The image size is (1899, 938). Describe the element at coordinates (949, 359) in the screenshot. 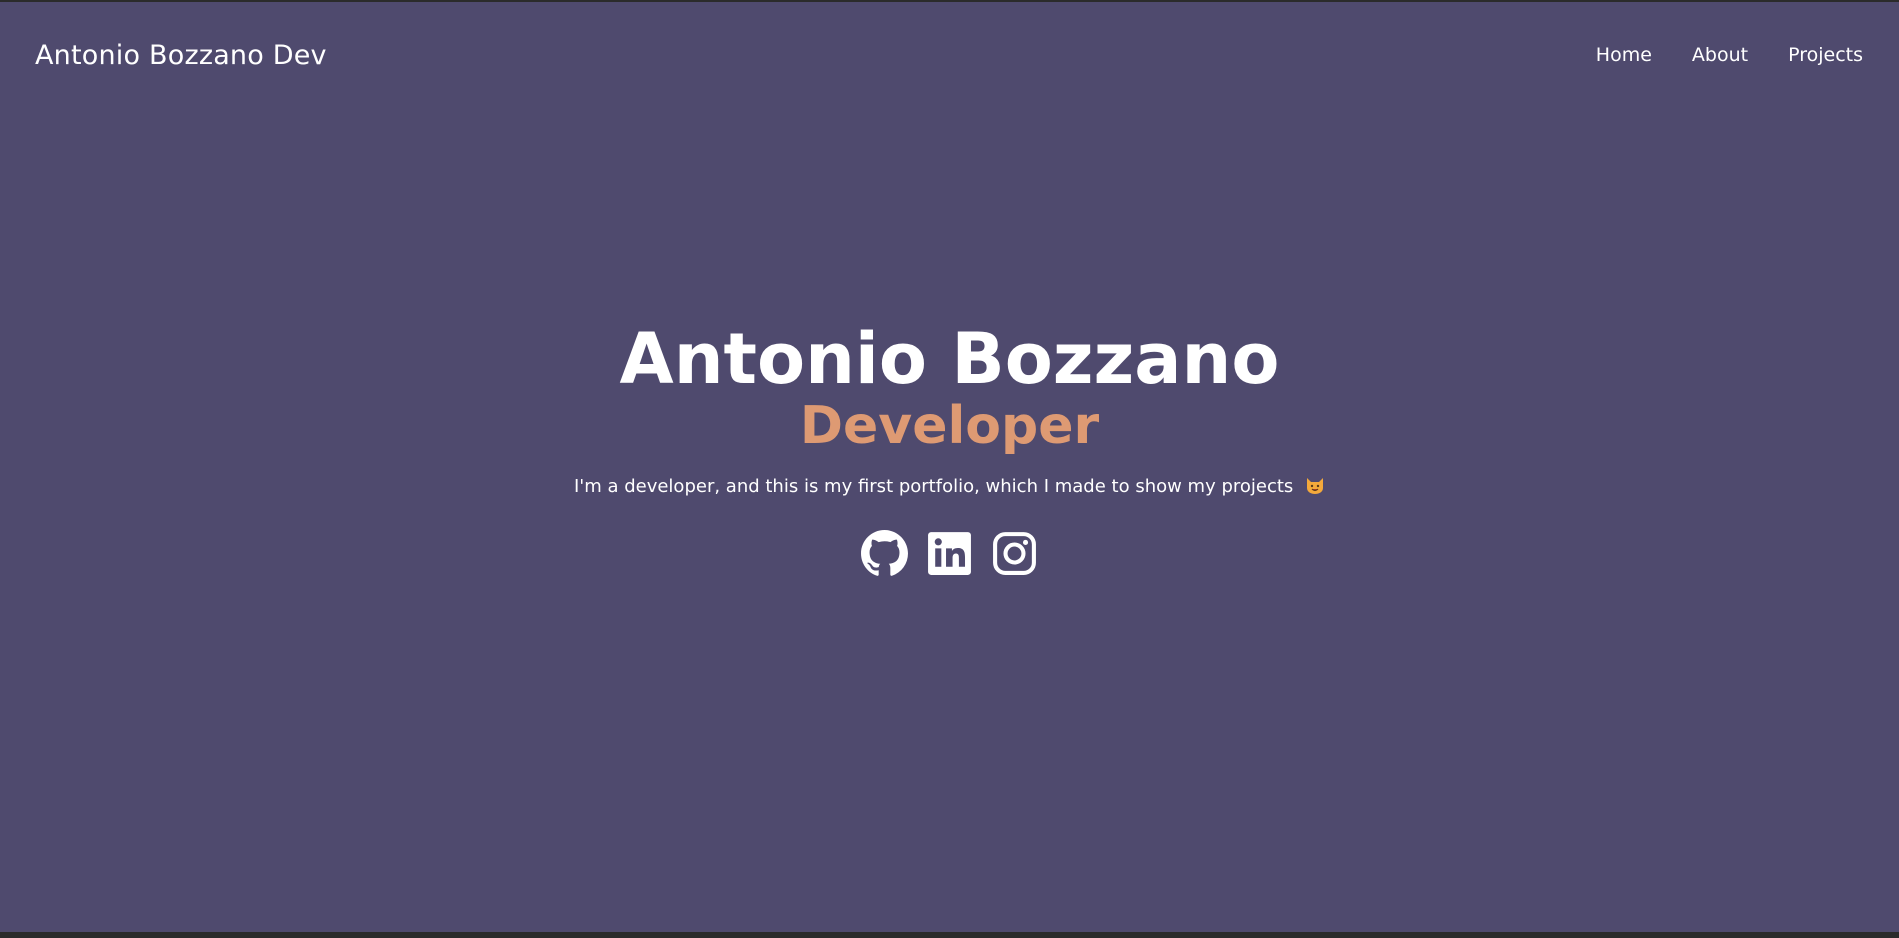

I see `hero-name: Antonio Bozzano` at that location.